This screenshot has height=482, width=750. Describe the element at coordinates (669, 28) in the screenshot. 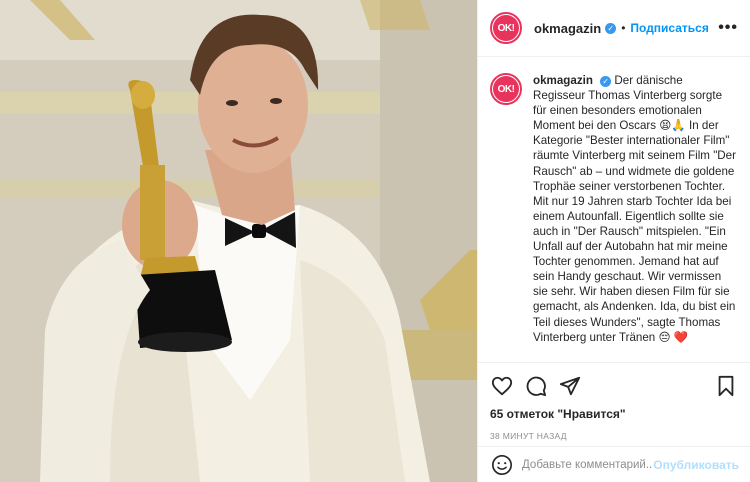

I see `follow-button: Подписаться` at that location.